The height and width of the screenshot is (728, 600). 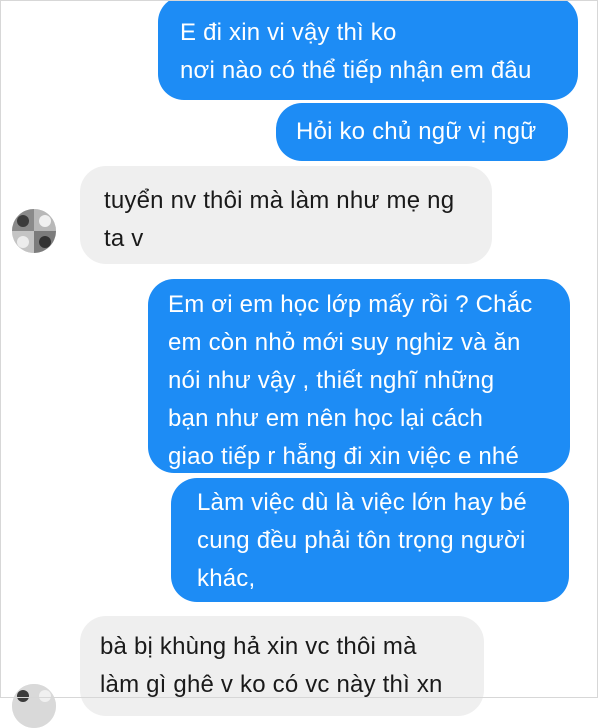 What do you see at coordinates (286, 215) in the screenshot?
I see `message-bubble-incoming: tuyển nv thôi mà làm như mẹ ng ta v` at bounding box center [286, 215].